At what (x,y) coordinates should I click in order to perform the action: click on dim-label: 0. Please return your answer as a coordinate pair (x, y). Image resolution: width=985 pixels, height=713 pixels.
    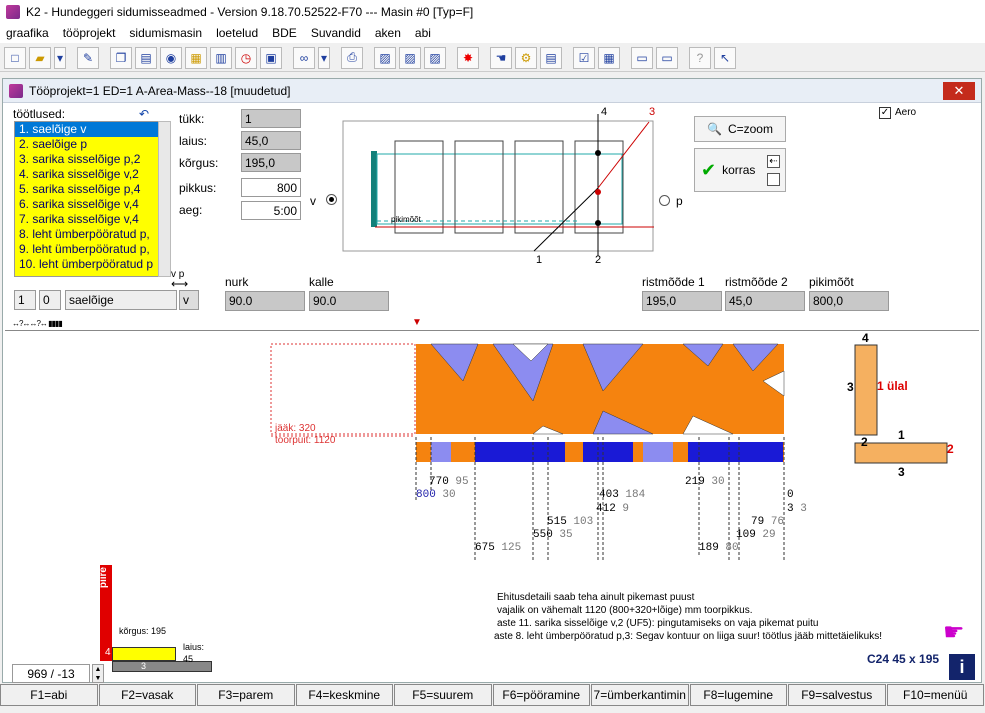
    Looking at the image, I should click on (790, 495).